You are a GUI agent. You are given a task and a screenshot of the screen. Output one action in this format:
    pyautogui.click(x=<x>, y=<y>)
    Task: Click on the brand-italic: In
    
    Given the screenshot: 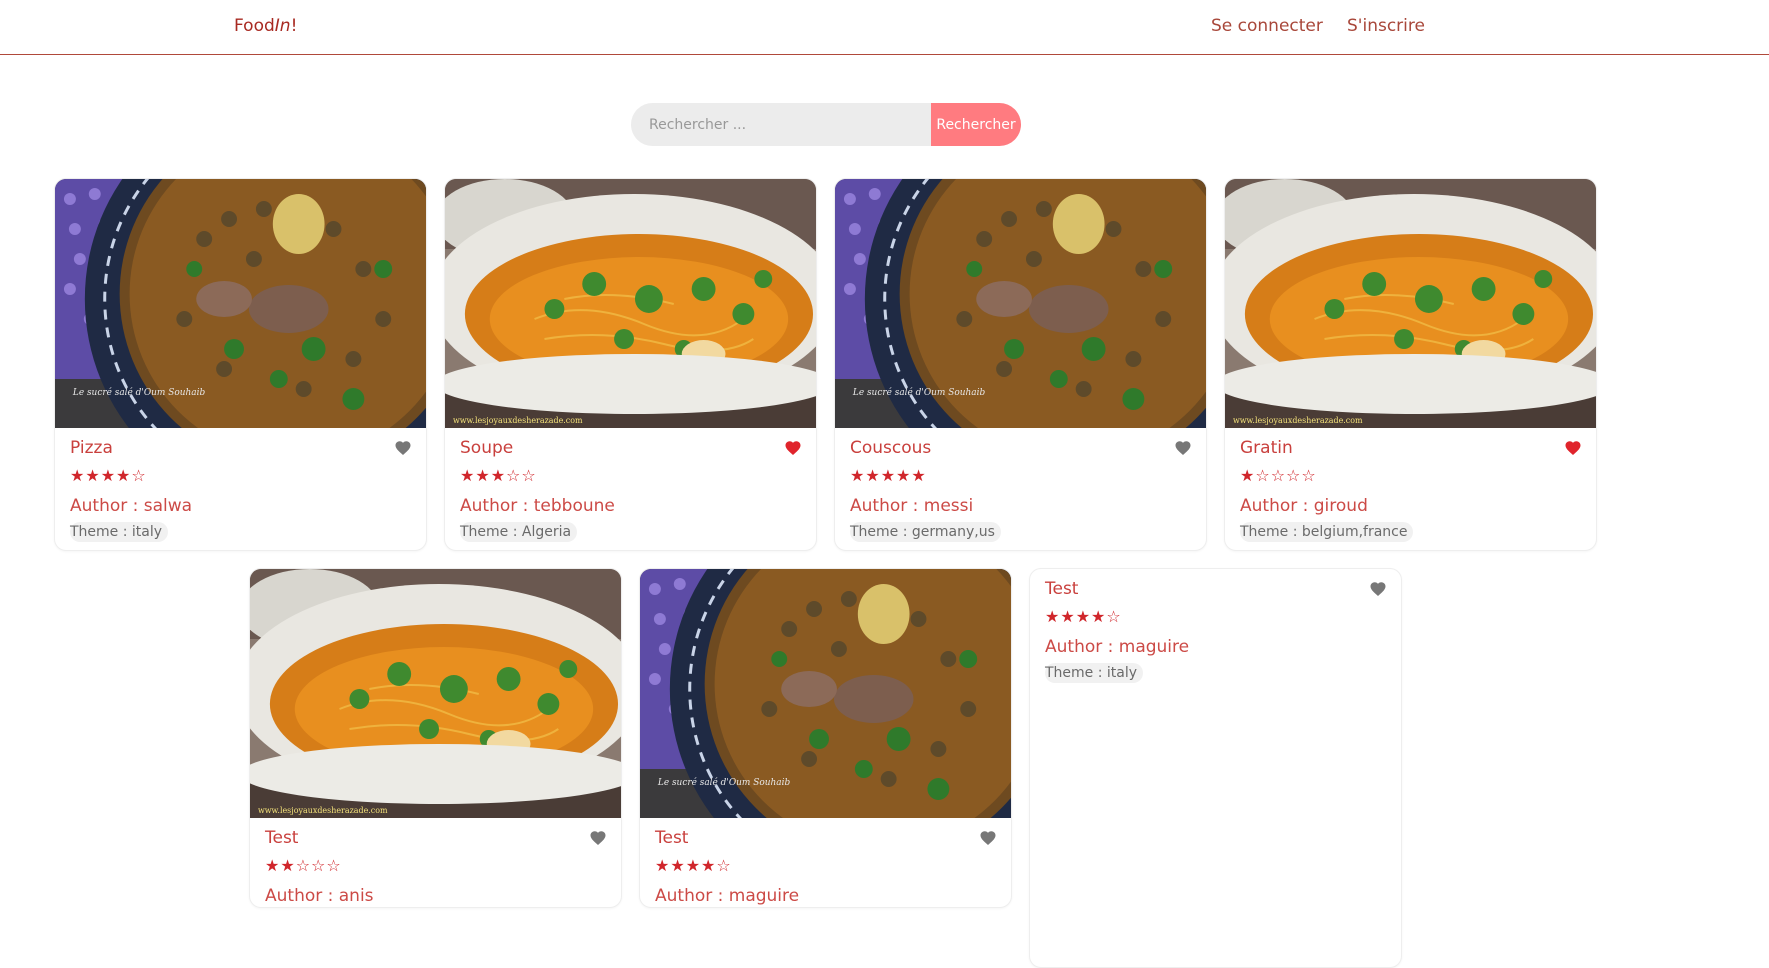 What is the action you would take?
    pyautogui.click(x=282, y=26)
    